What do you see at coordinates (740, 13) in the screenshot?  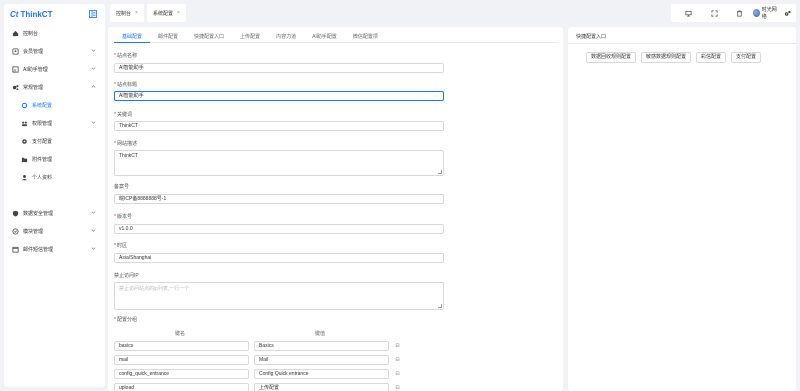 I see `clear-cache-icon` at bounding box center [740, 13].